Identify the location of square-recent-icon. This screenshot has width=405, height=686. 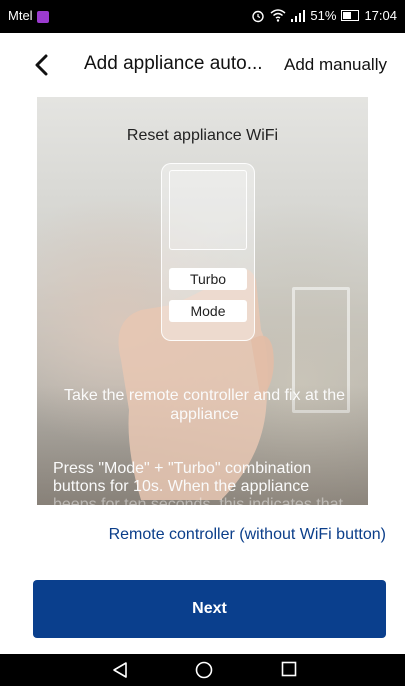
(289, 669).